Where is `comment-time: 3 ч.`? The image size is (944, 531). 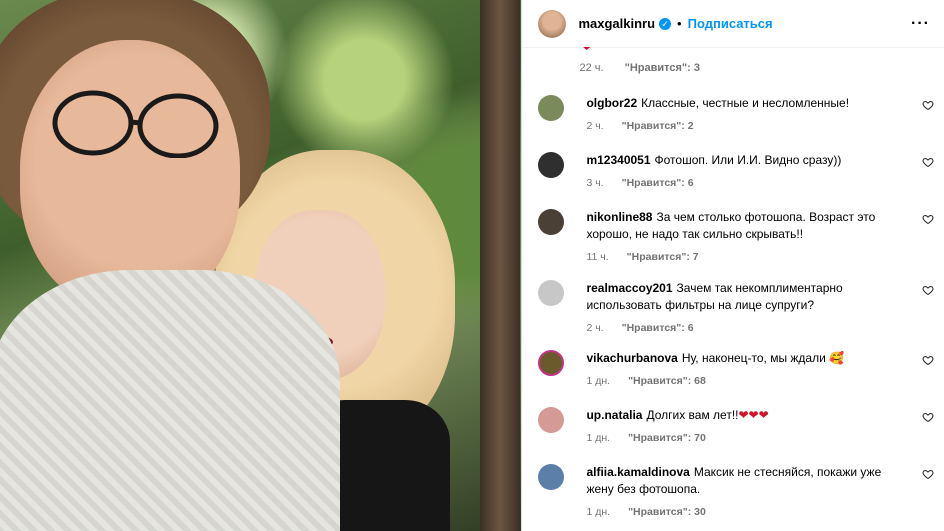 comment-time: 3 ч. is located at coordinates (595, 183).